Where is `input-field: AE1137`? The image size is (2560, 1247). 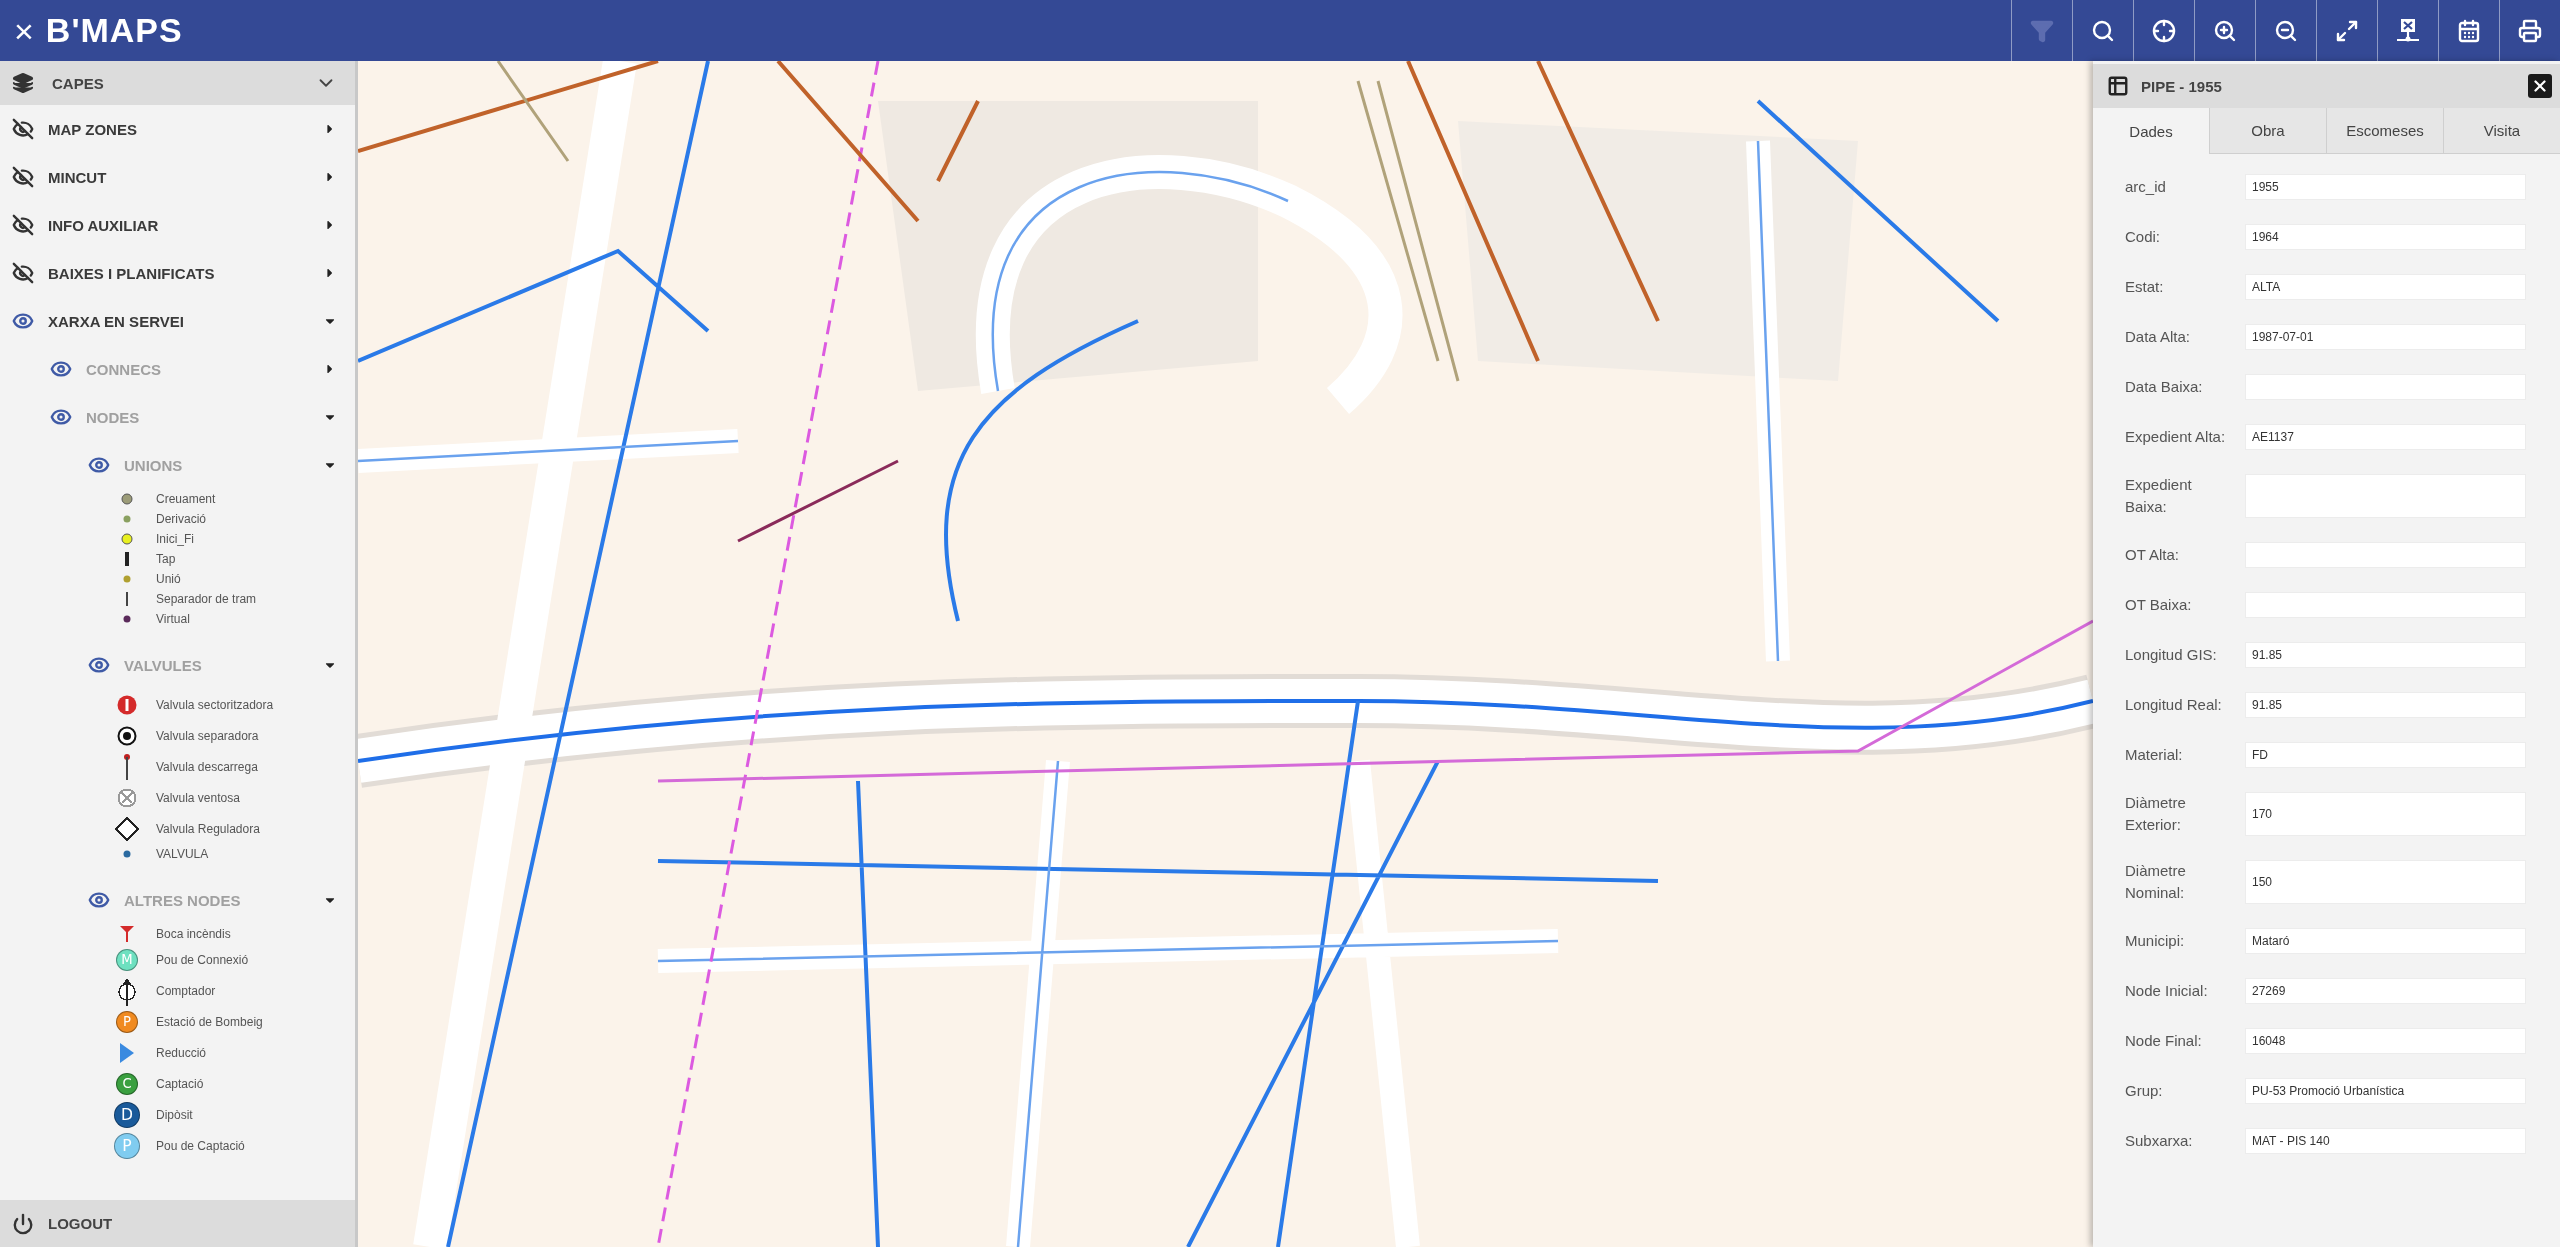
input-field: AE1137 is located at coordinates (2385, 437).